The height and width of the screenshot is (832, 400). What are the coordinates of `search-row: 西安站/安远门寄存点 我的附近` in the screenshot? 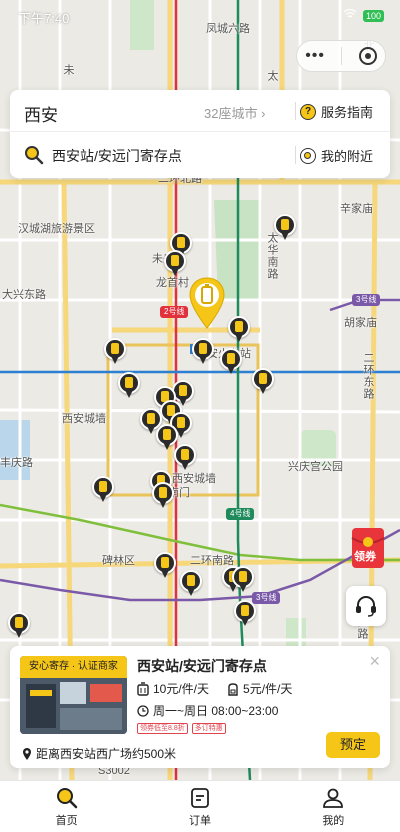 It's located at (200, 155).